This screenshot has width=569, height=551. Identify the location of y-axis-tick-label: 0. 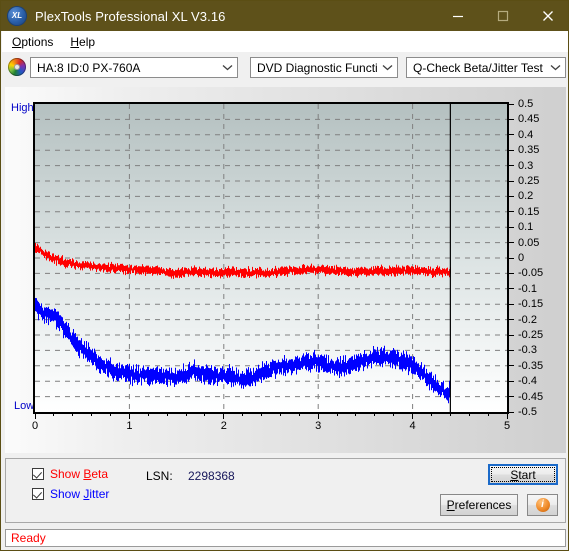
(521, 258).